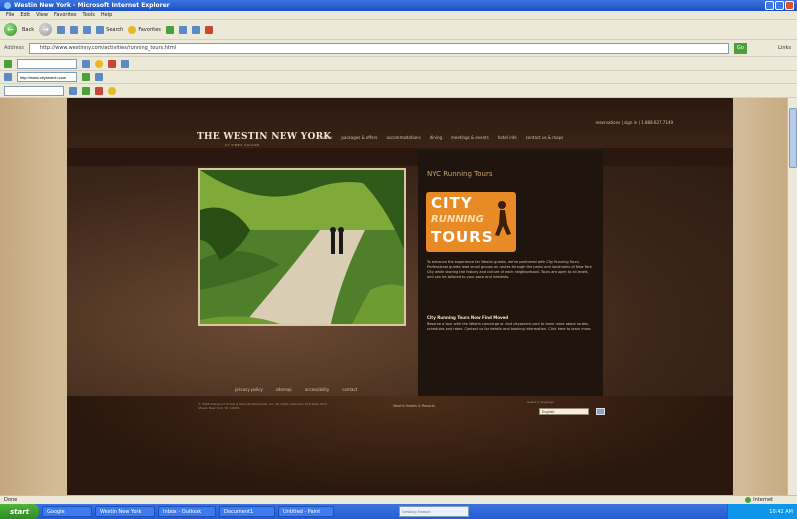 Image resolution: width=797 pixels, height=519 pixels. I want to click on logo-running-text: RUNNING, so click(457, 219).